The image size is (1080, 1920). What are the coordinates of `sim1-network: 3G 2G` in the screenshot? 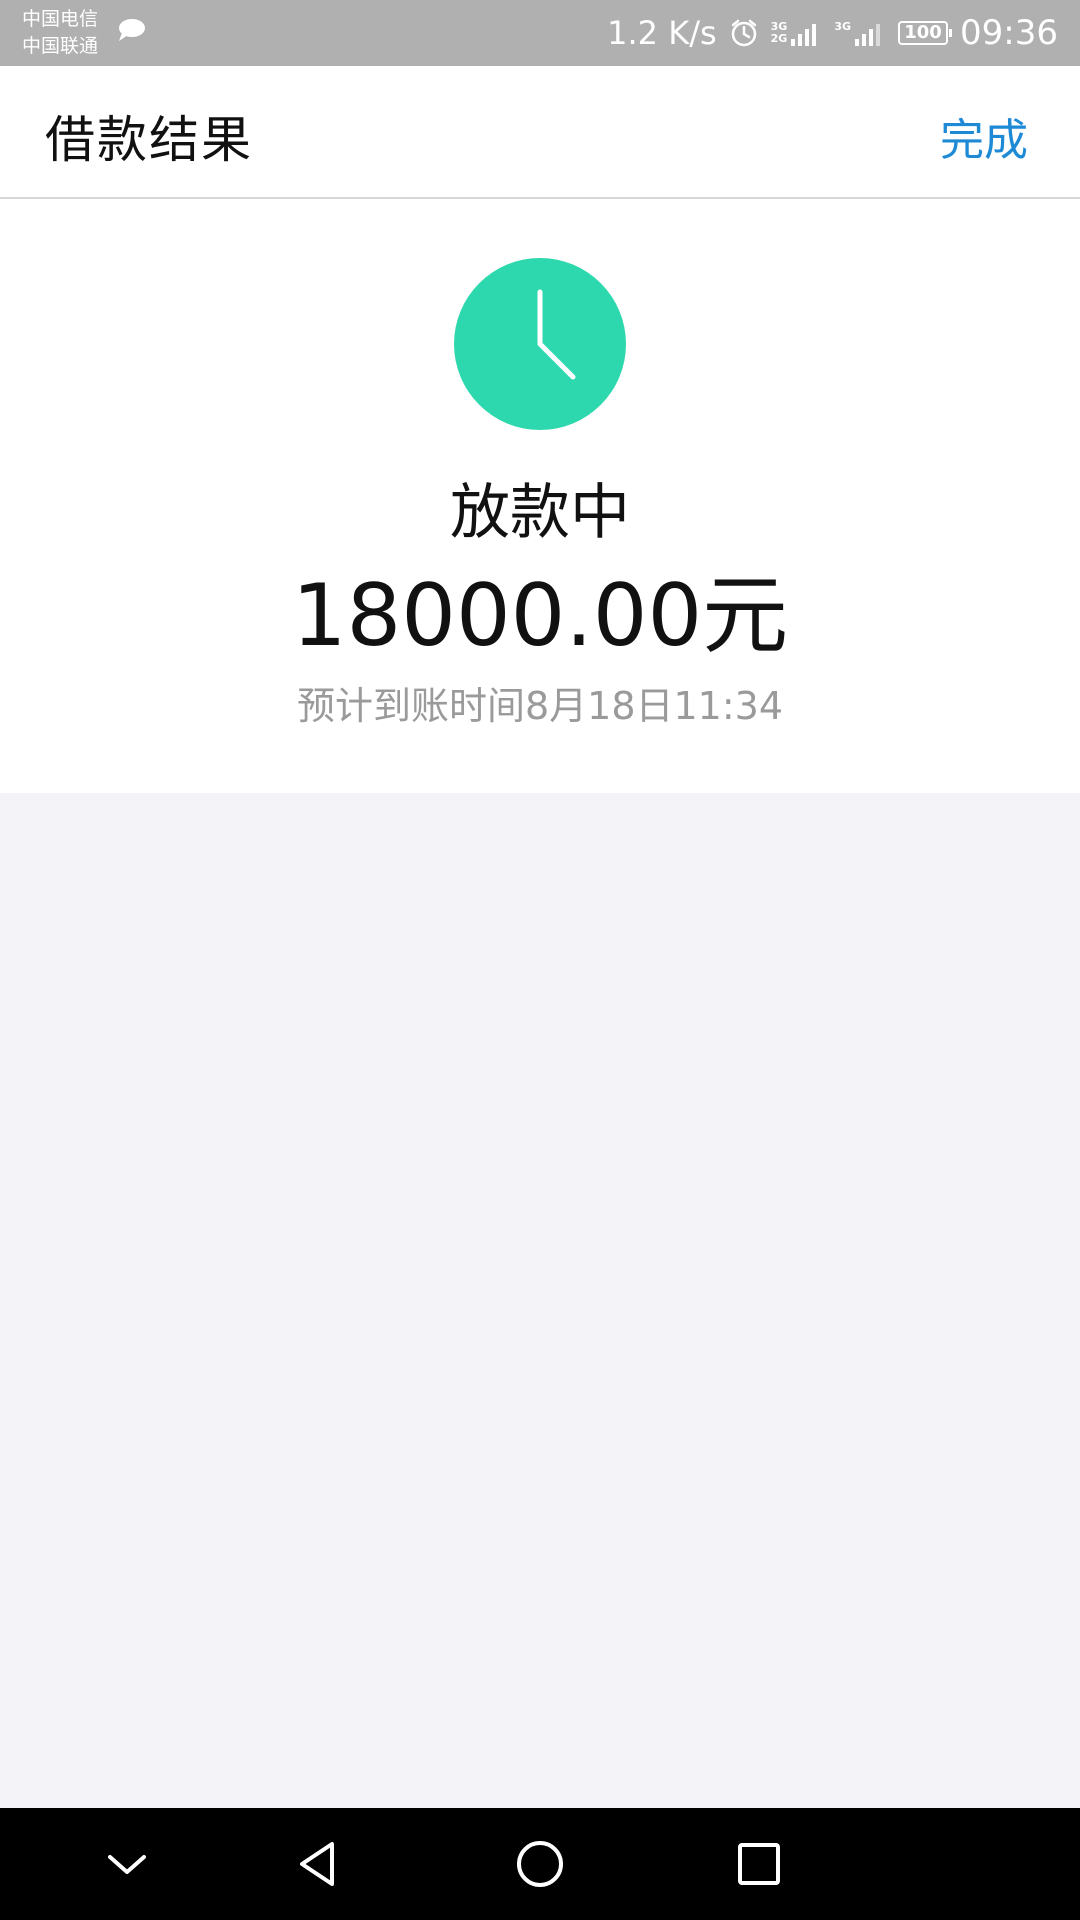 It's located at (797, 33).